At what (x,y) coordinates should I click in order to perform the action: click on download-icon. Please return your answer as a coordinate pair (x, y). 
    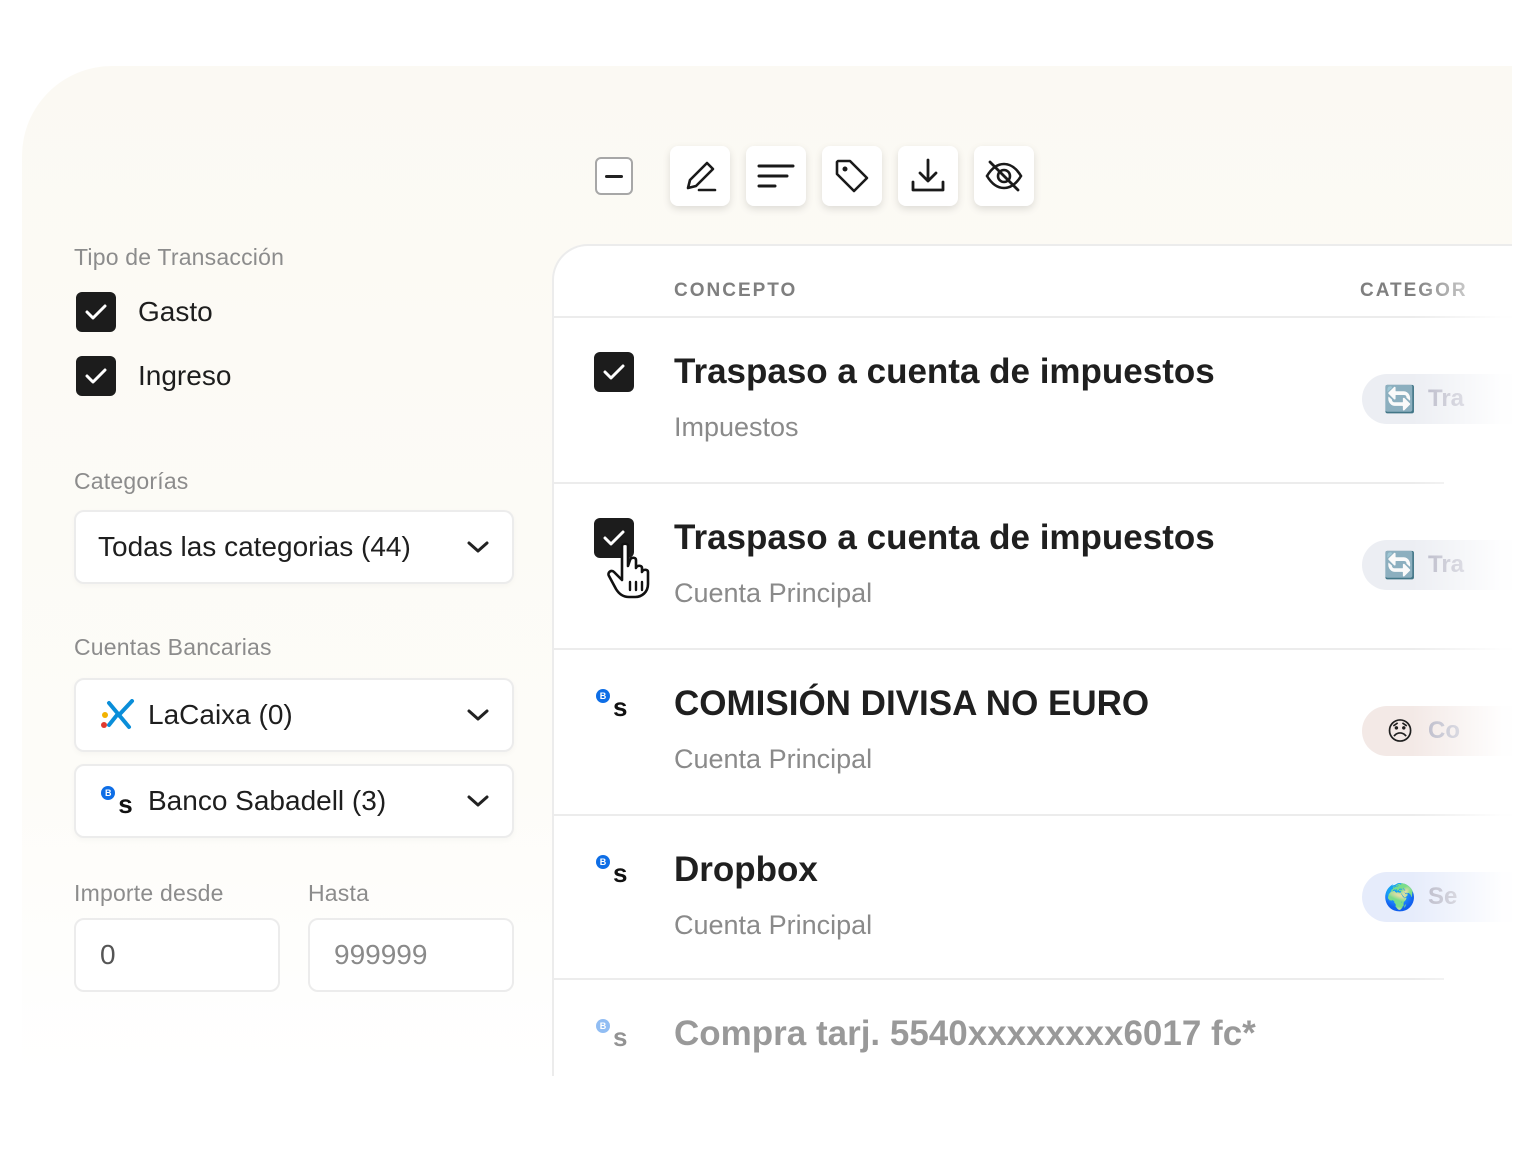
    Looking at the image, I should click on (928, 175).